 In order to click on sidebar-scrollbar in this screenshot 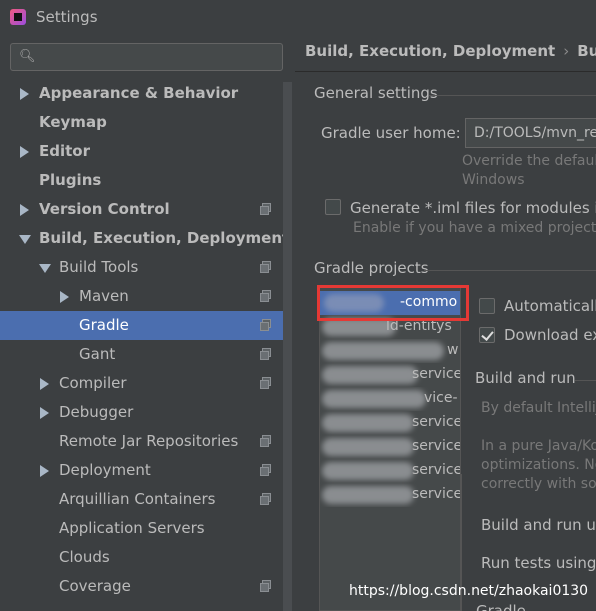, I will do `click(287, 346)`.